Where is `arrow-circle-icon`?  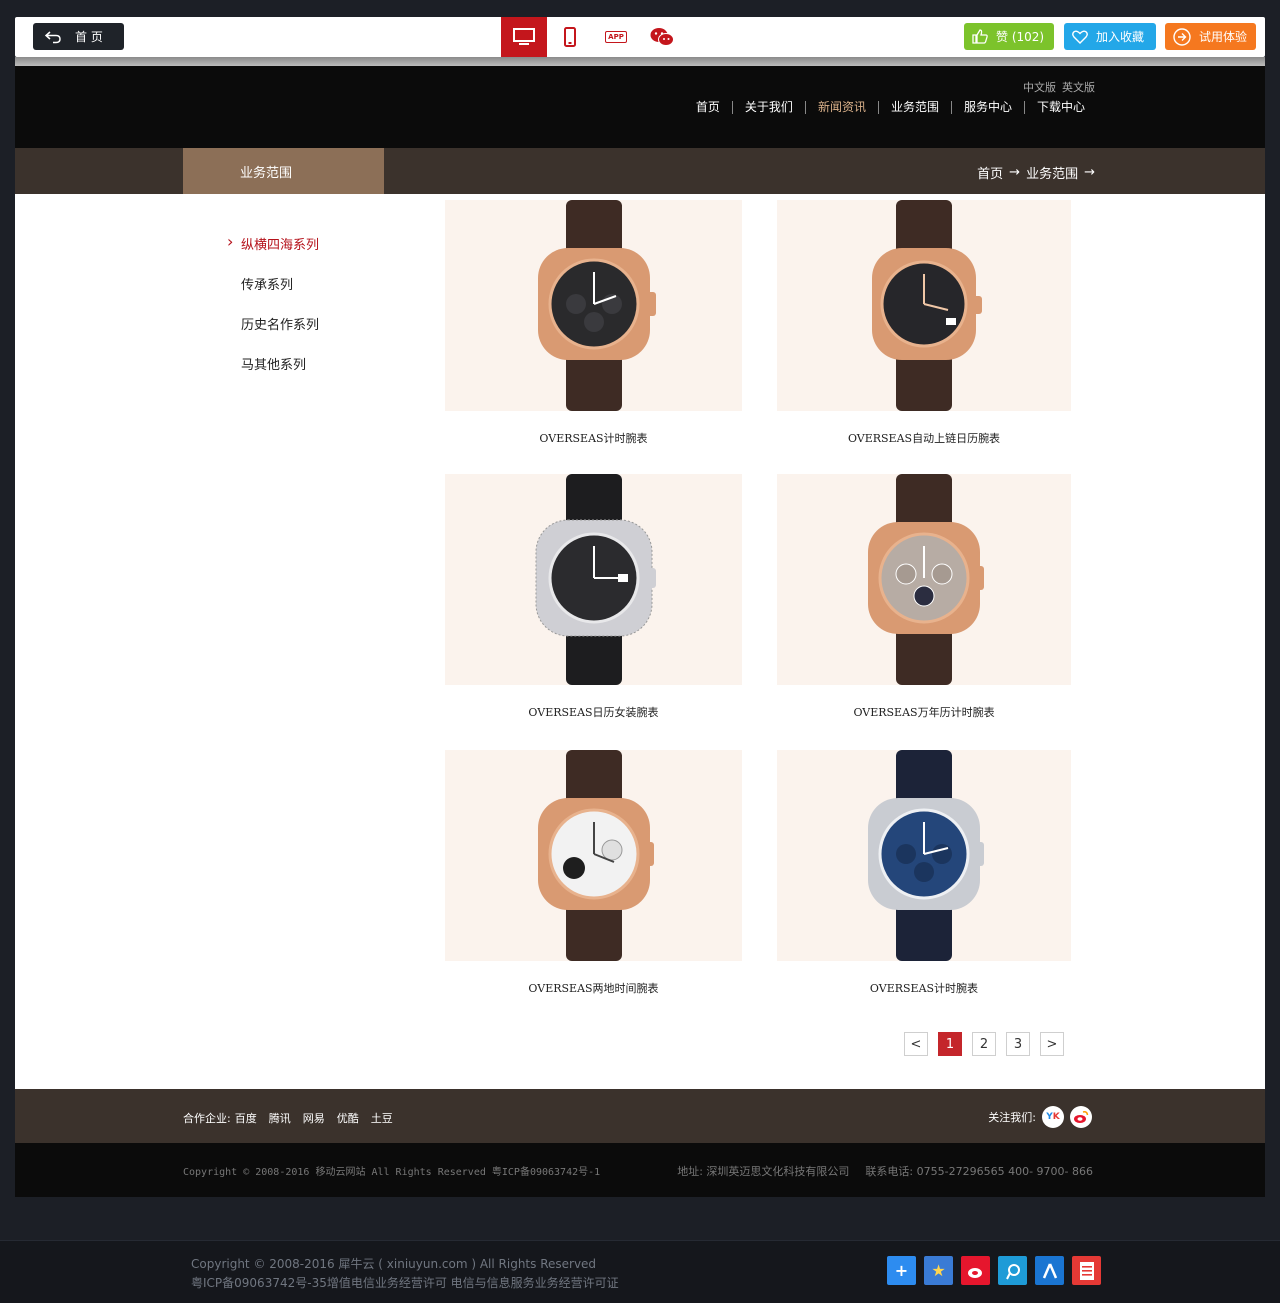 arrow-circle-icon is located at coordinates (1182, 36).